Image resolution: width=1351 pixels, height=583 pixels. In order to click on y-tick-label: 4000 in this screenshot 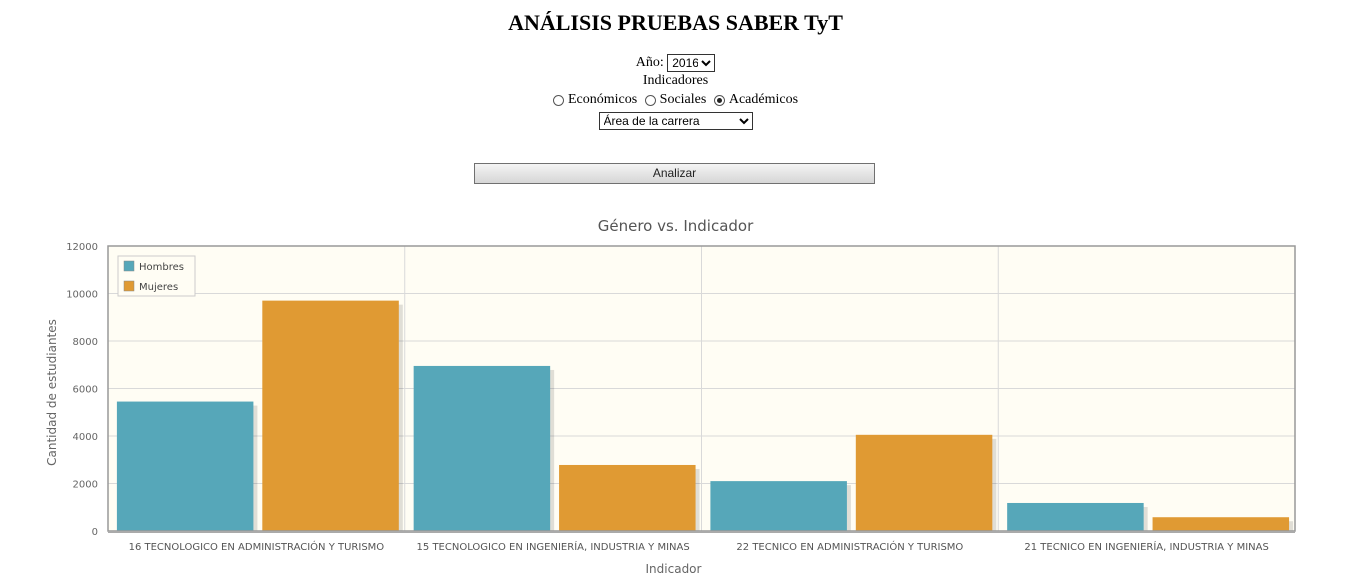, I will do `click(85, 437)`.